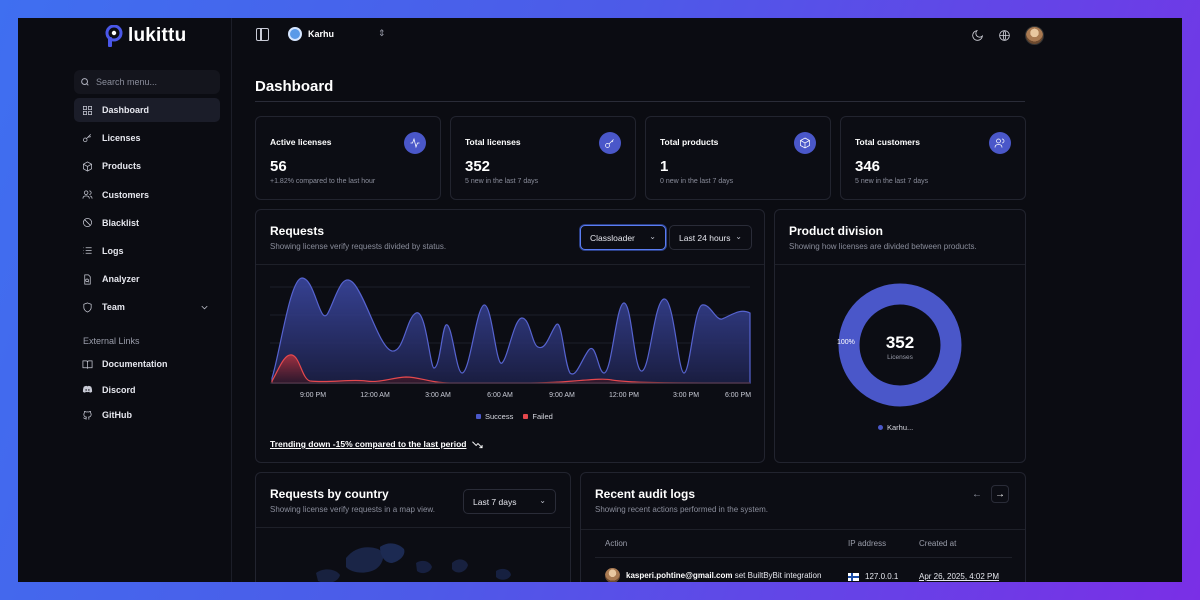 This screenshot has width=1200, height=600. What do you see at coordinates (321, 34) in the screenshot?
I see `team-name: Karhu` at bounding box center [321, 34].